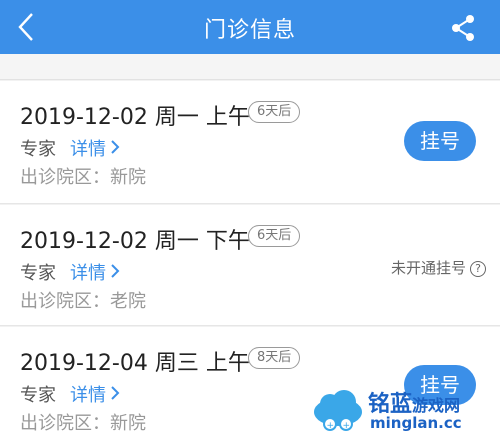 This screenshot has height=440, width=500. I want to click on watermark-sub: 游戏网, so click(436, 405).